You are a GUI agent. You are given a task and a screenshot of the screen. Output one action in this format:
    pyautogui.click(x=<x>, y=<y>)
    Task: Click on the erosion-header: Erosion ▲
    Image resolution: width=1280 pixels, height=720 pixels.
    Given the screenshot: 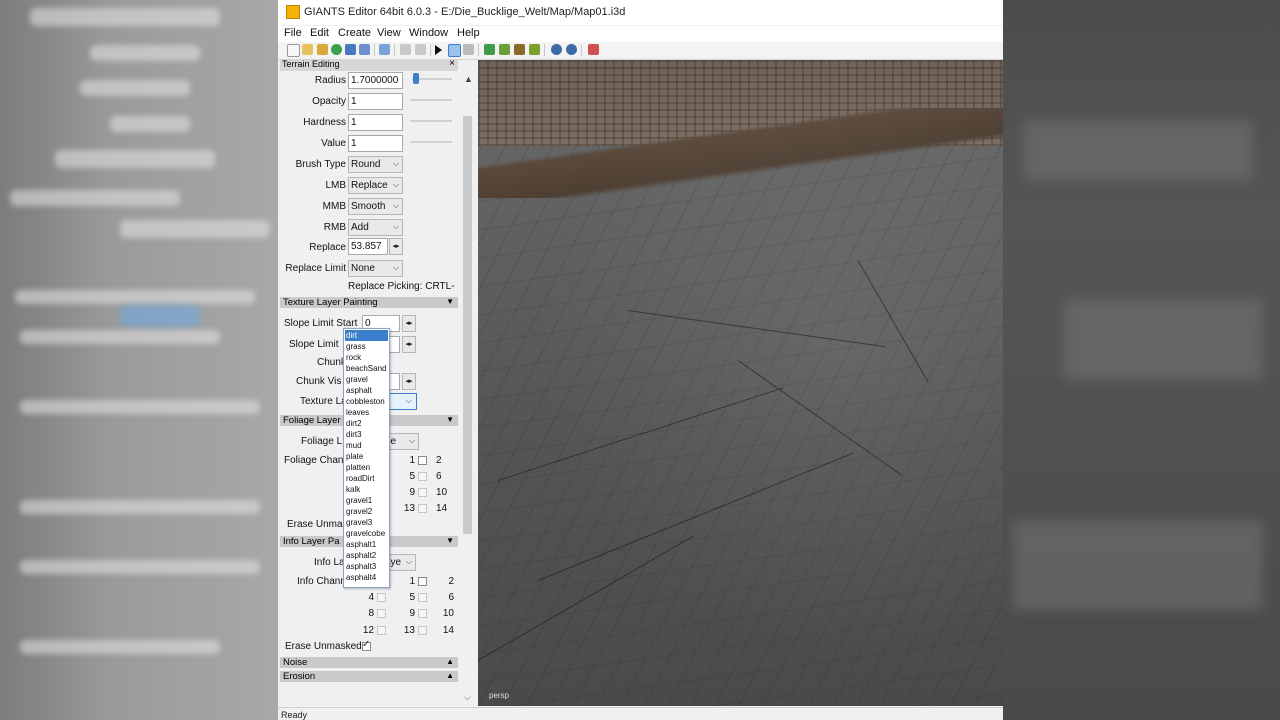 What is the action you would take?
    pyautogui.click(x=369, y=676)
    